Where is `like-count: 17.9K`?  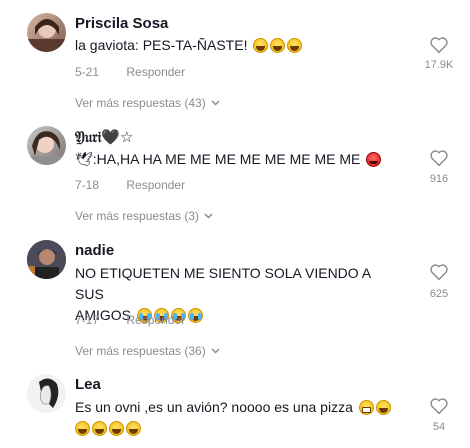
like-count: 17.9K is located at coordinates (439, 65).